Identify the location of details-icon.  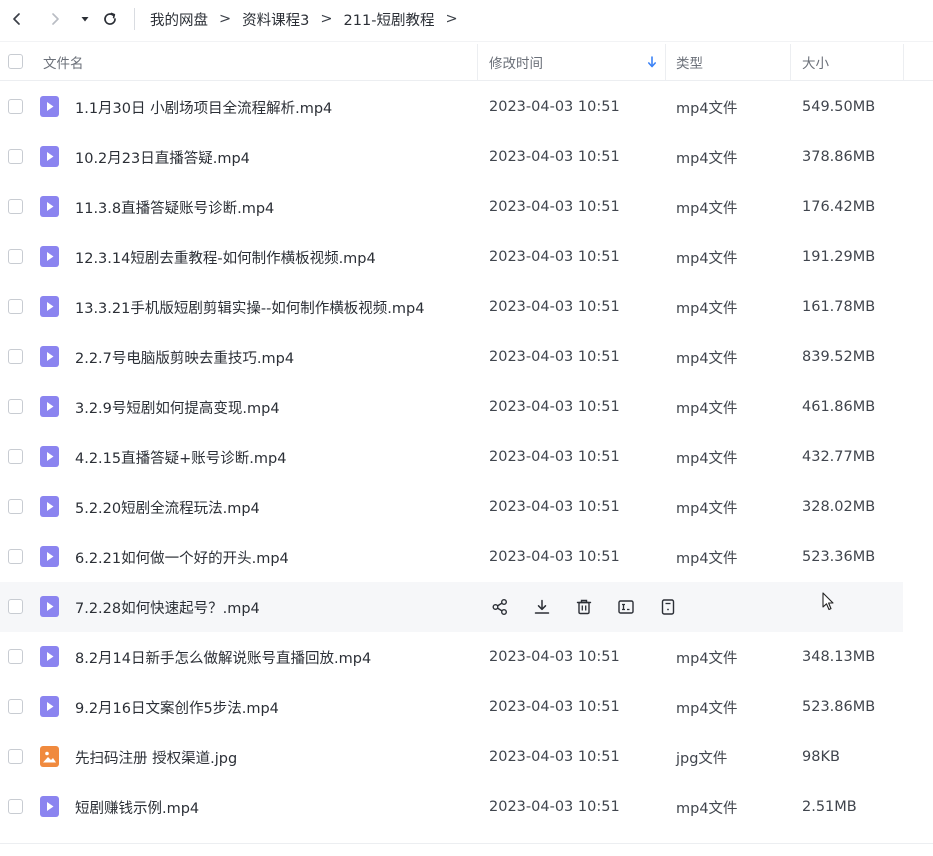
(668, 607).